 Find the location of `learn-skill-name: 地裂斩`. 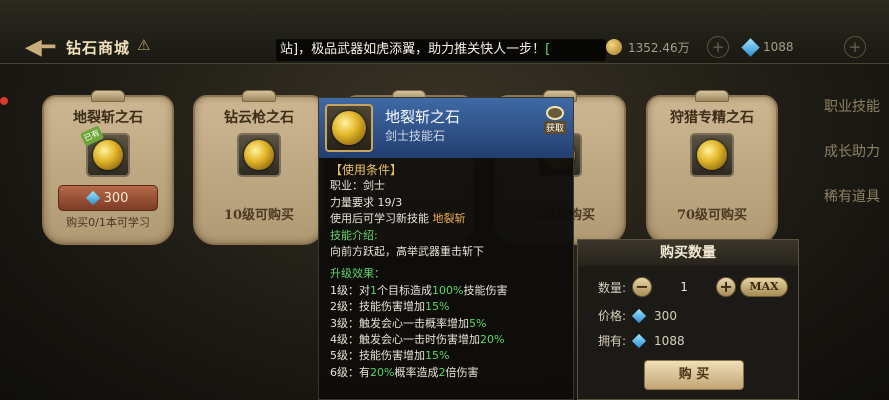

learn-skill-name: 地裂斩 is located at coordinates (449, 219).